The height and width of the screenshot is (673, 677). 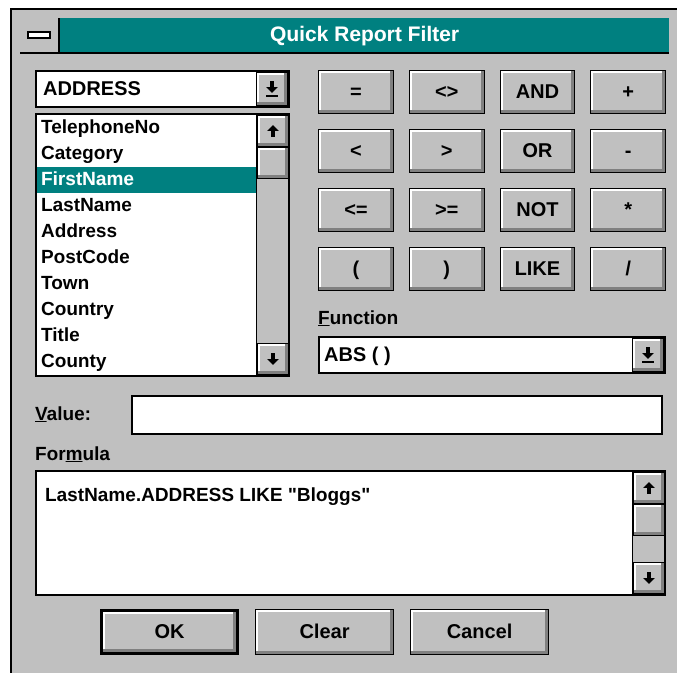 What do you see at coordinates (146, 258) in the screenshot?
I see `list-item: PostCode` at bounding box center [146, 258].